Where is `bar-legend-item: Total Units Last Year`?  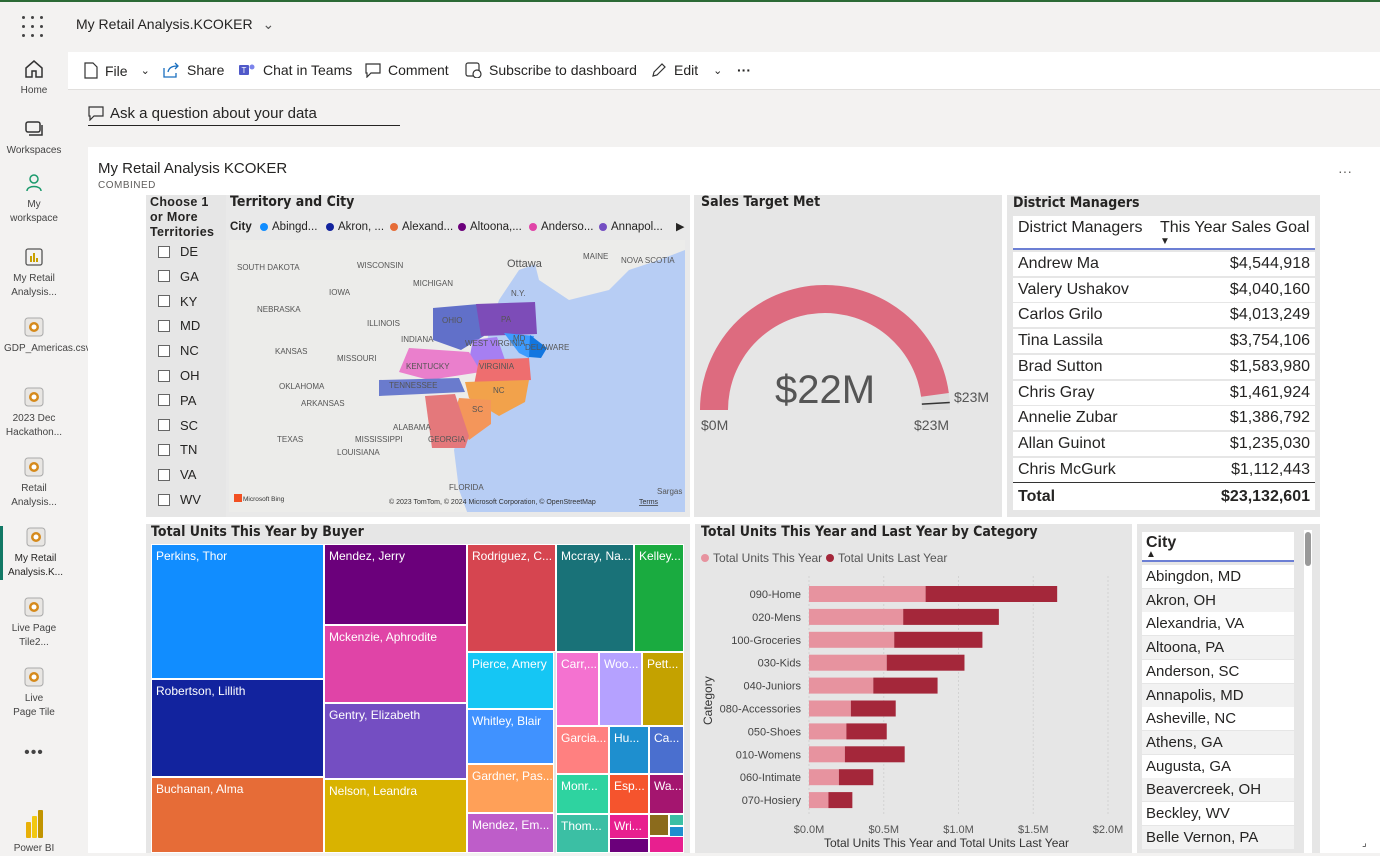 bar-legend-item: Total Units Last Year is located at coordinates (886, 558).